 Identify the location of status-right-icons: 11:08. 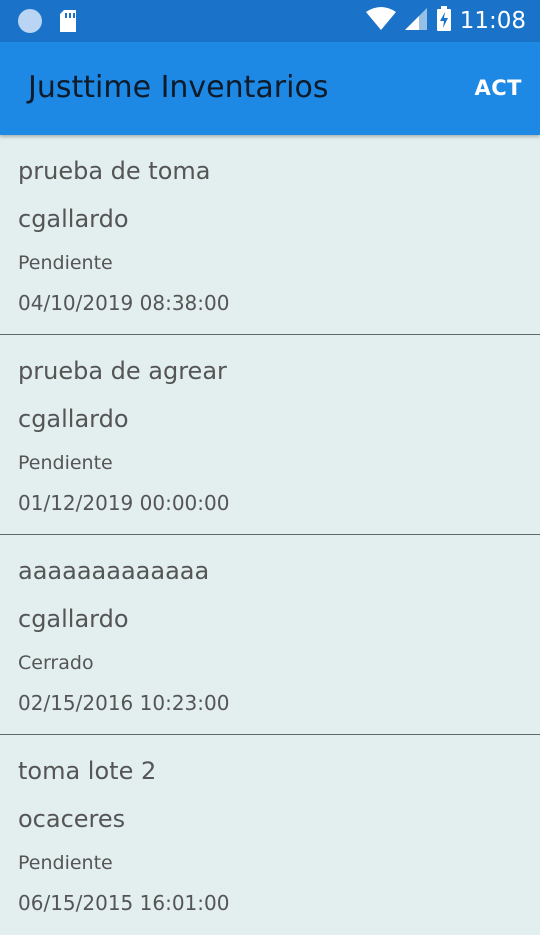
(445, 21).